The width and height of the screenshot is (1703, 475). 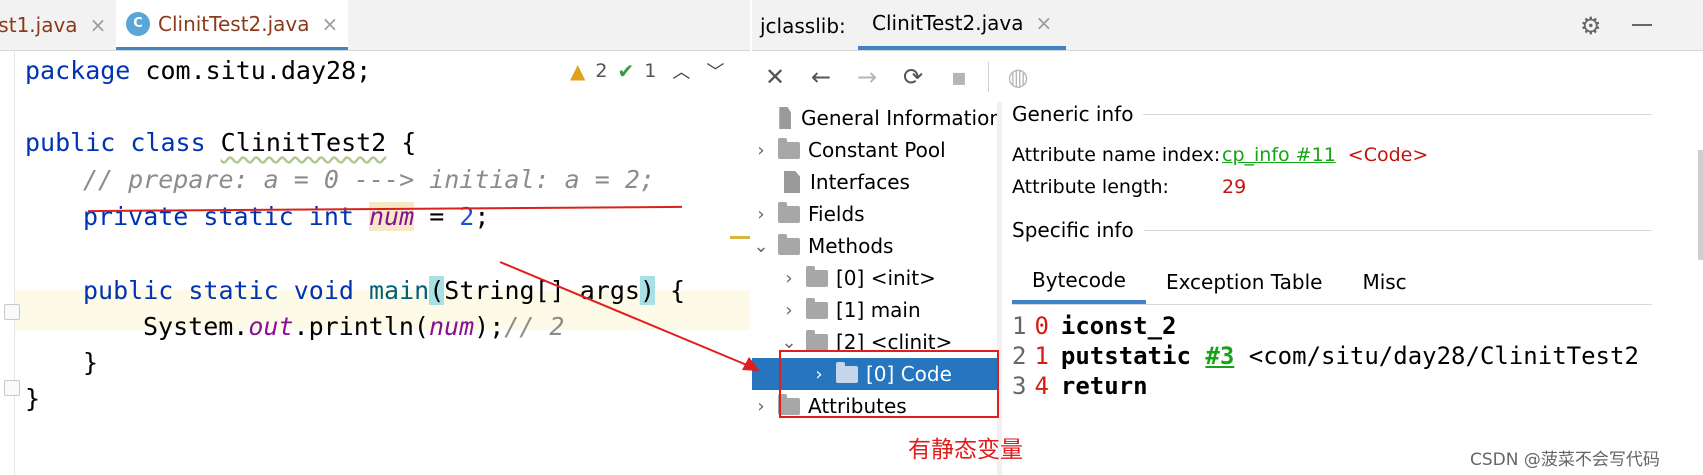 I want to click on watermark: CSDN @菠菜不会写代码, so click(x=1565, y=460).